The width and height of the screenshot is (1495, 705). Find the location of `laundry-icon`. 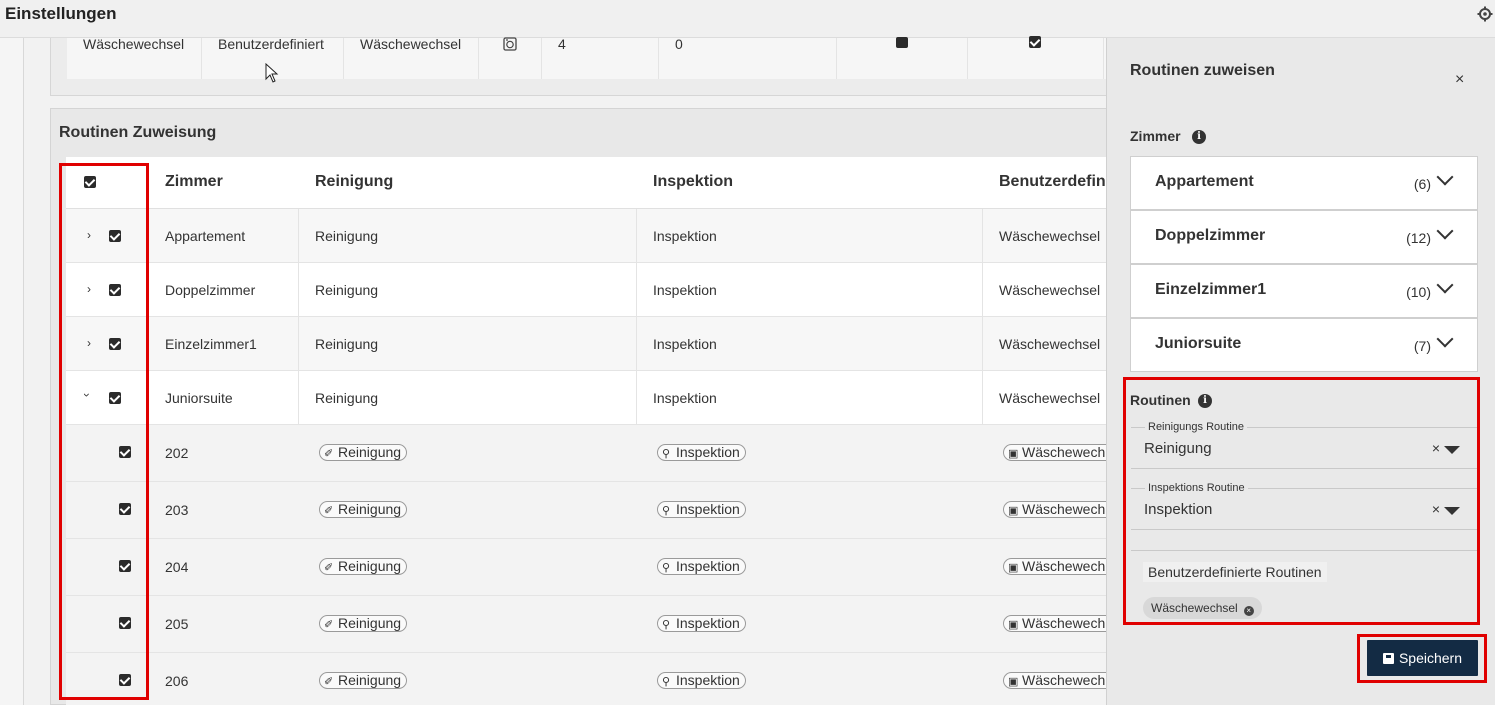

laundry-icon is located at coordinates (510, 44).